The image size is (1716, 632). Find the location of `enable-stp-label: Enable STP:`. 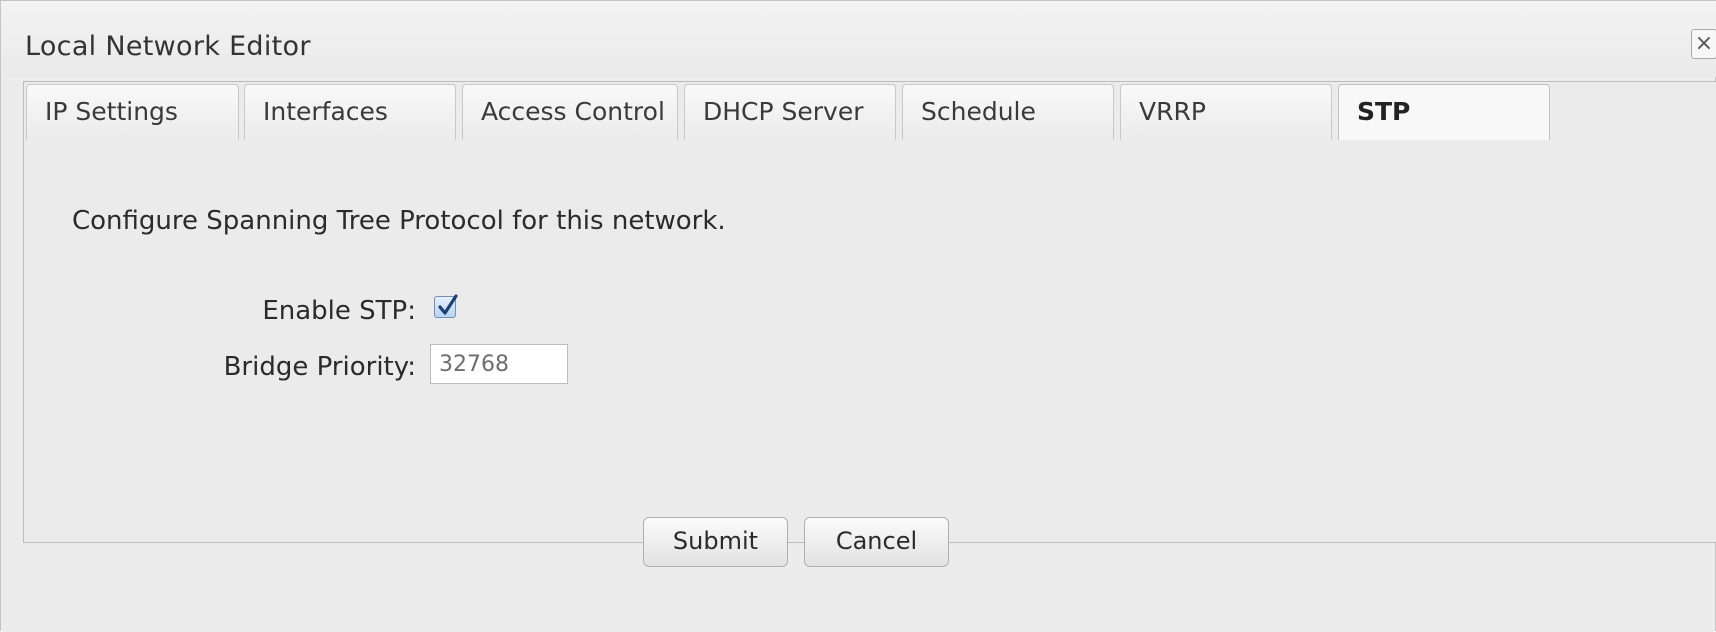

enable-stp-label: Enable STP: is located at coordinates (339, 311).